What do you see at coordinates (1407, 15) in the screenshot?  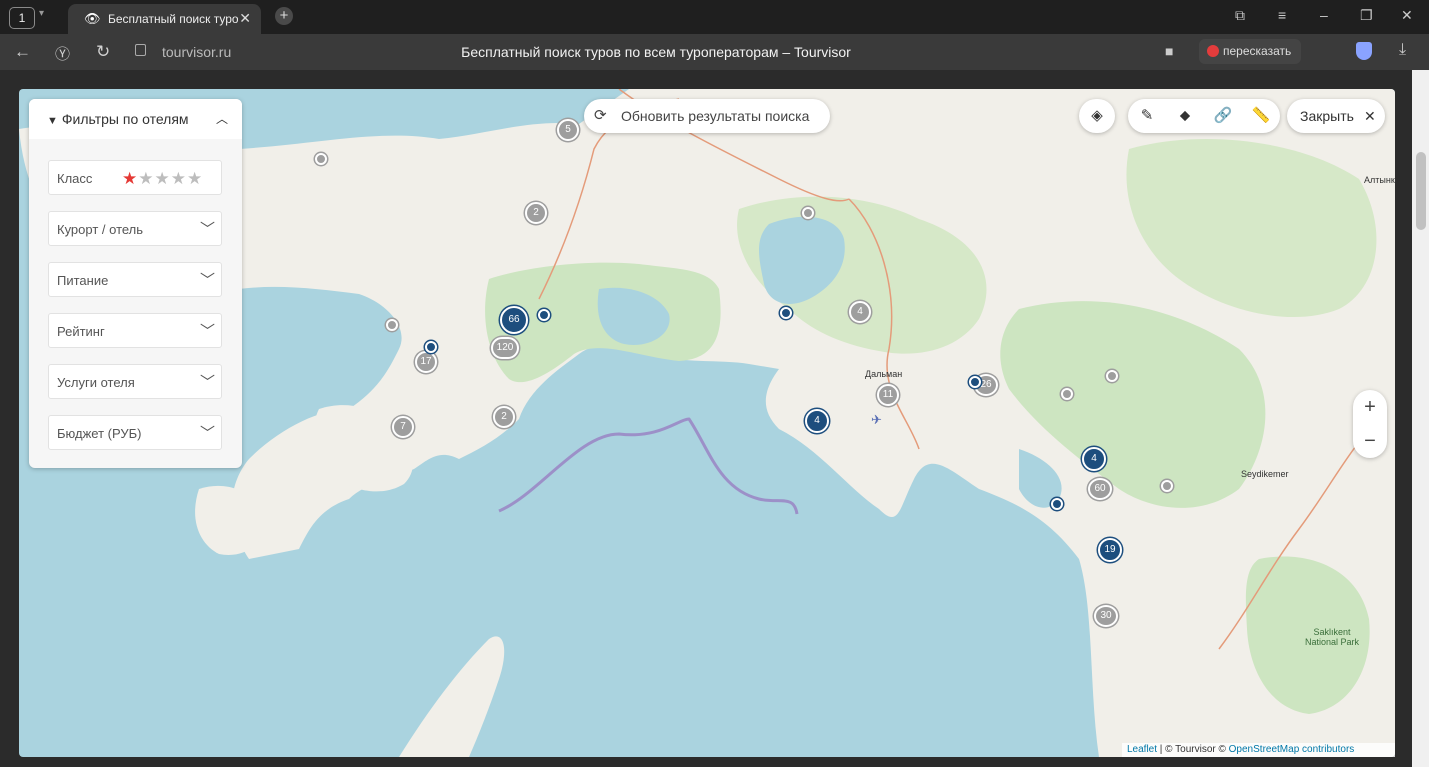 I see `close-window-icon: ✕` at bounding box center [1407, 15].